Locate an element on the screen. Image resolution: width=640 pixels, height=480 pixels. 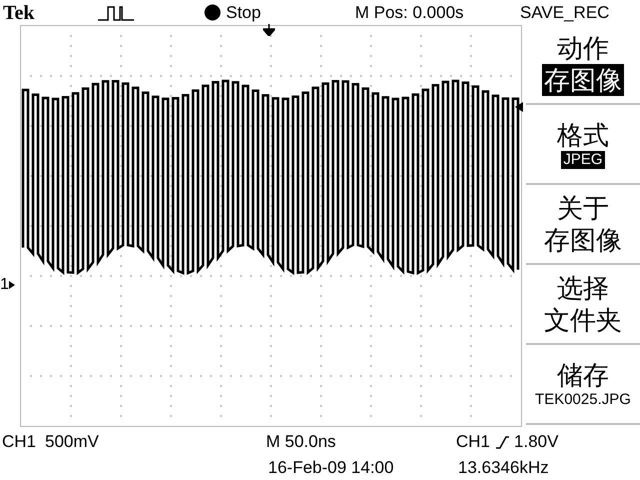
menu-title: SAVE_REC is located at coordinates (565, 13).